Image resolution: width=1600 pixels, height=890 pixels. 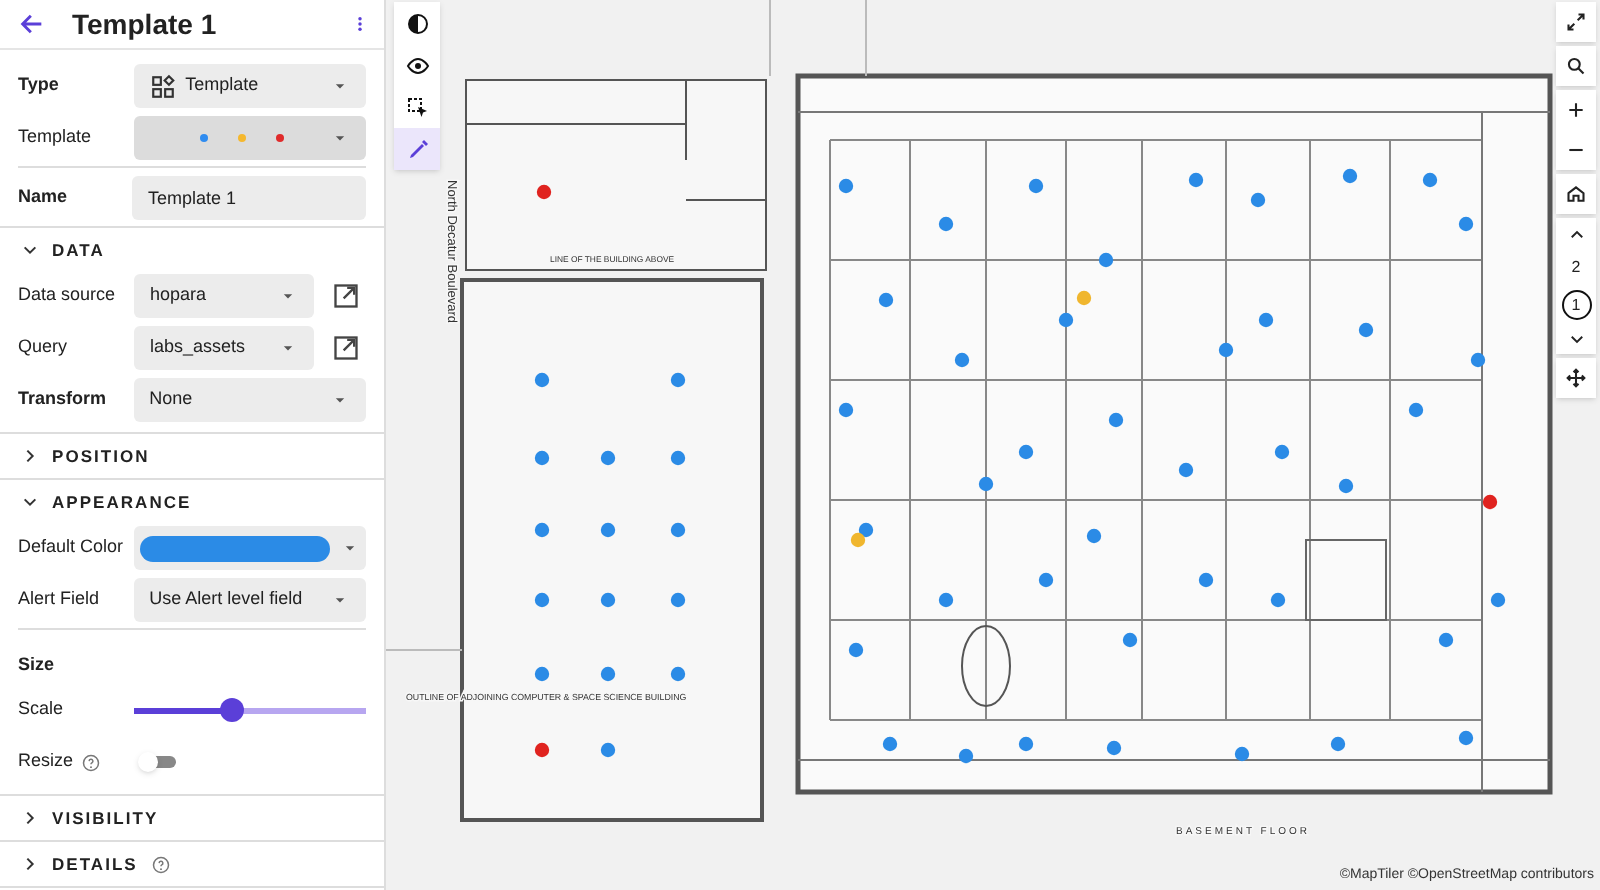 What do you see at coordinates (249, 86) in the screenshot?
I see `type-select: Template` at bounding box center [249, 86].